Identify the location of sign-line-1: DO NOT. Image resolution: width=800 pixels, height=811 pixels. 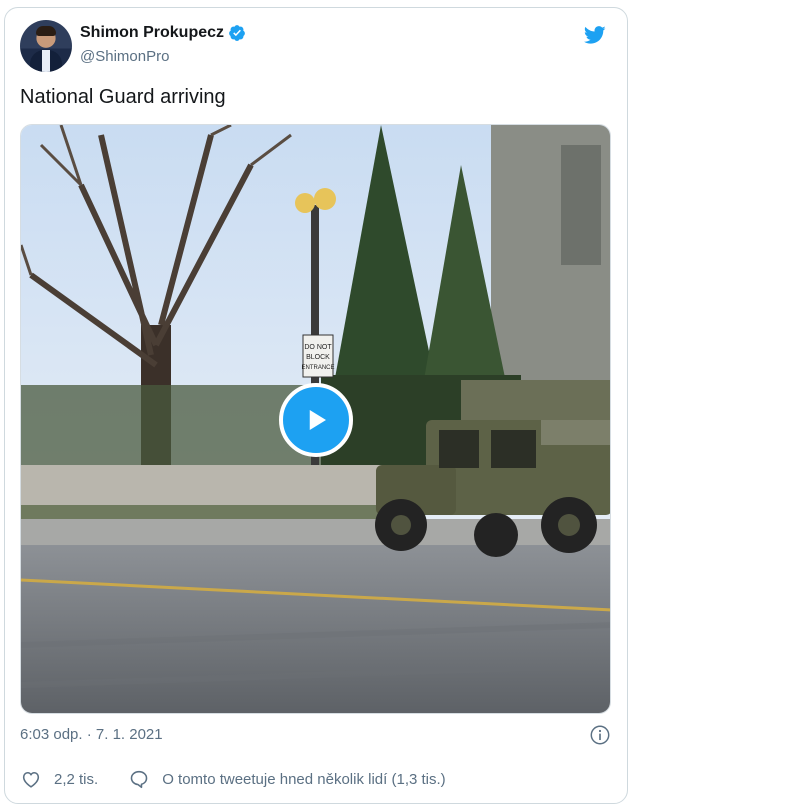
(318, 347).